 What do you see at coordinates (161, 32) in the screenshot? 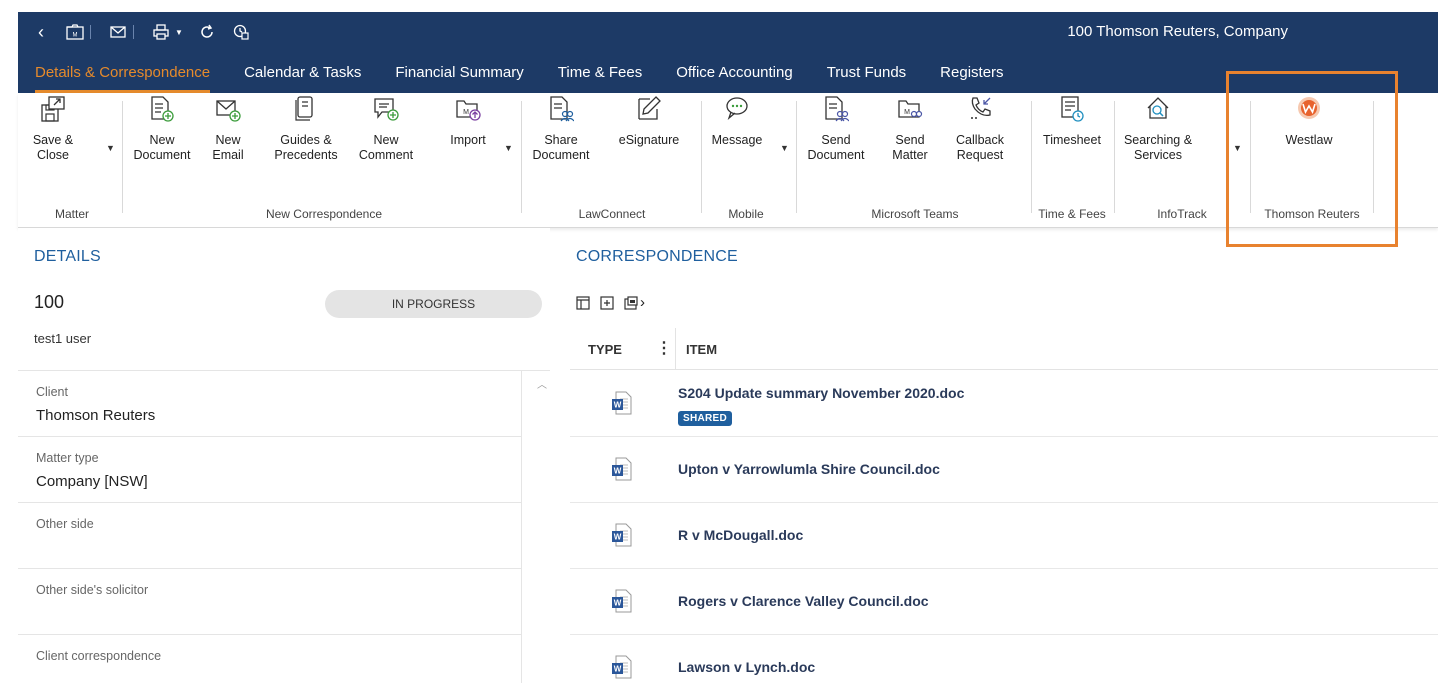
I see `print-icon` at bounding box center [161, 32].